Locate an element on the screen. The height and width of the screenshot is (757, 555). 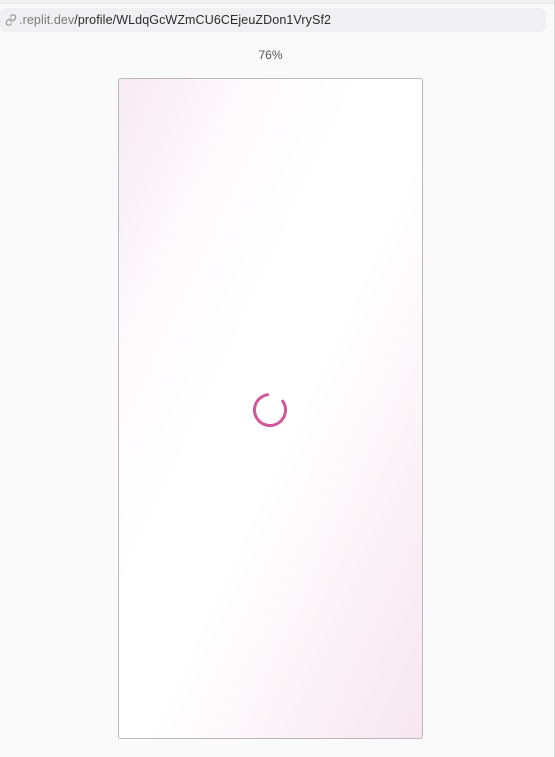
spinner-icon is located at coordinates (270, 410).